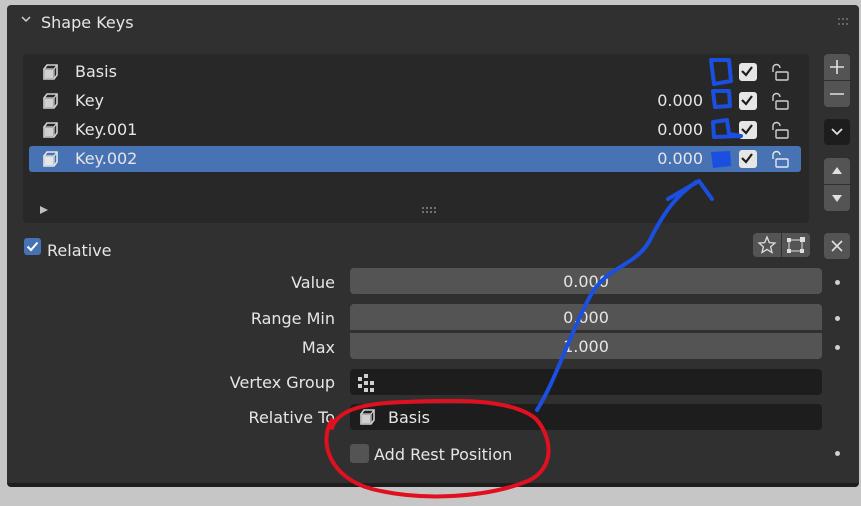 The width and height of the screenshot is (861, 506). Describe the element at coordinates (443, 454) in the screenshot. I see `add-rest-position-label: Add Rest Position` at that location.